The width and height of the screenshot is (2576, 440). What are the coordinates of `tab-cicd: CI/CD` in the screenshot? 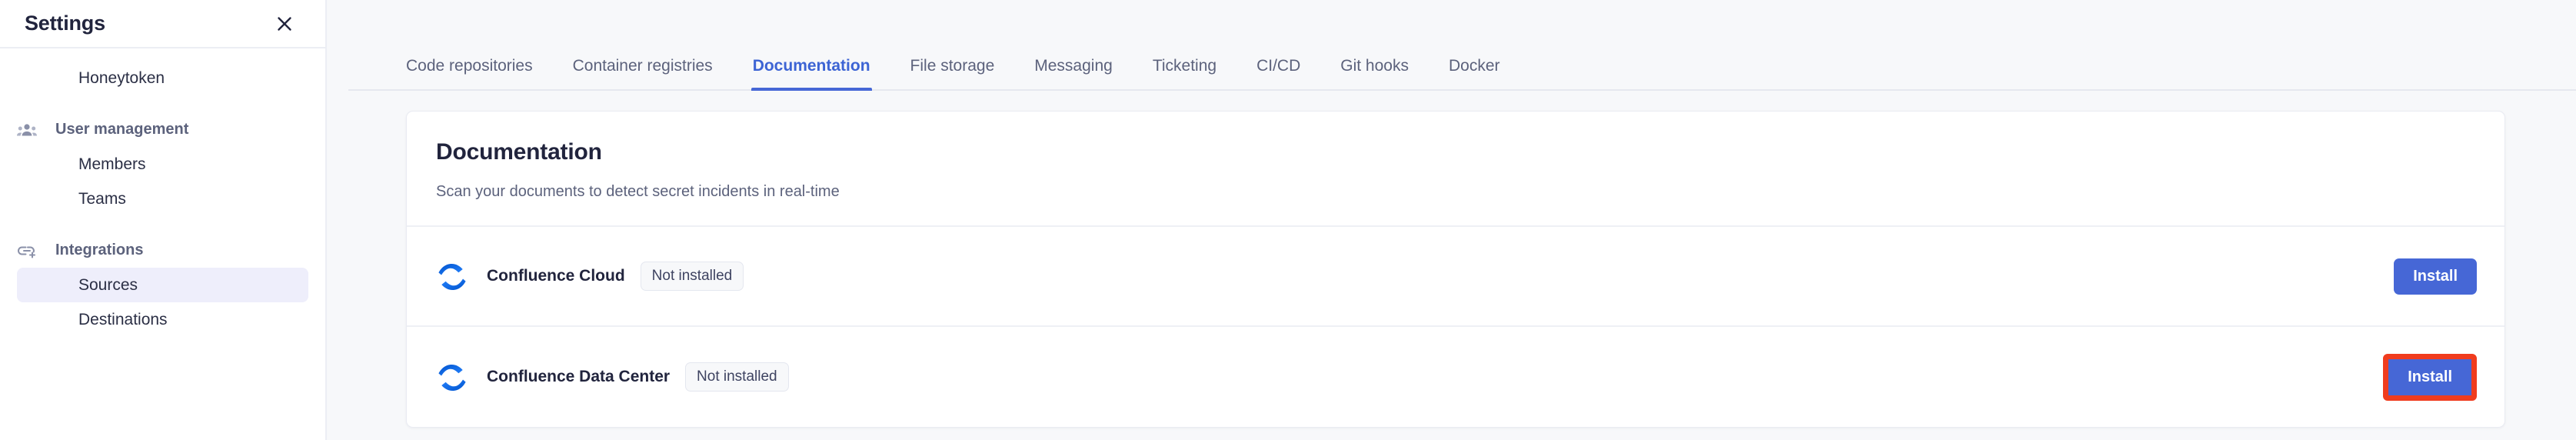 It's located at (1278, 73).